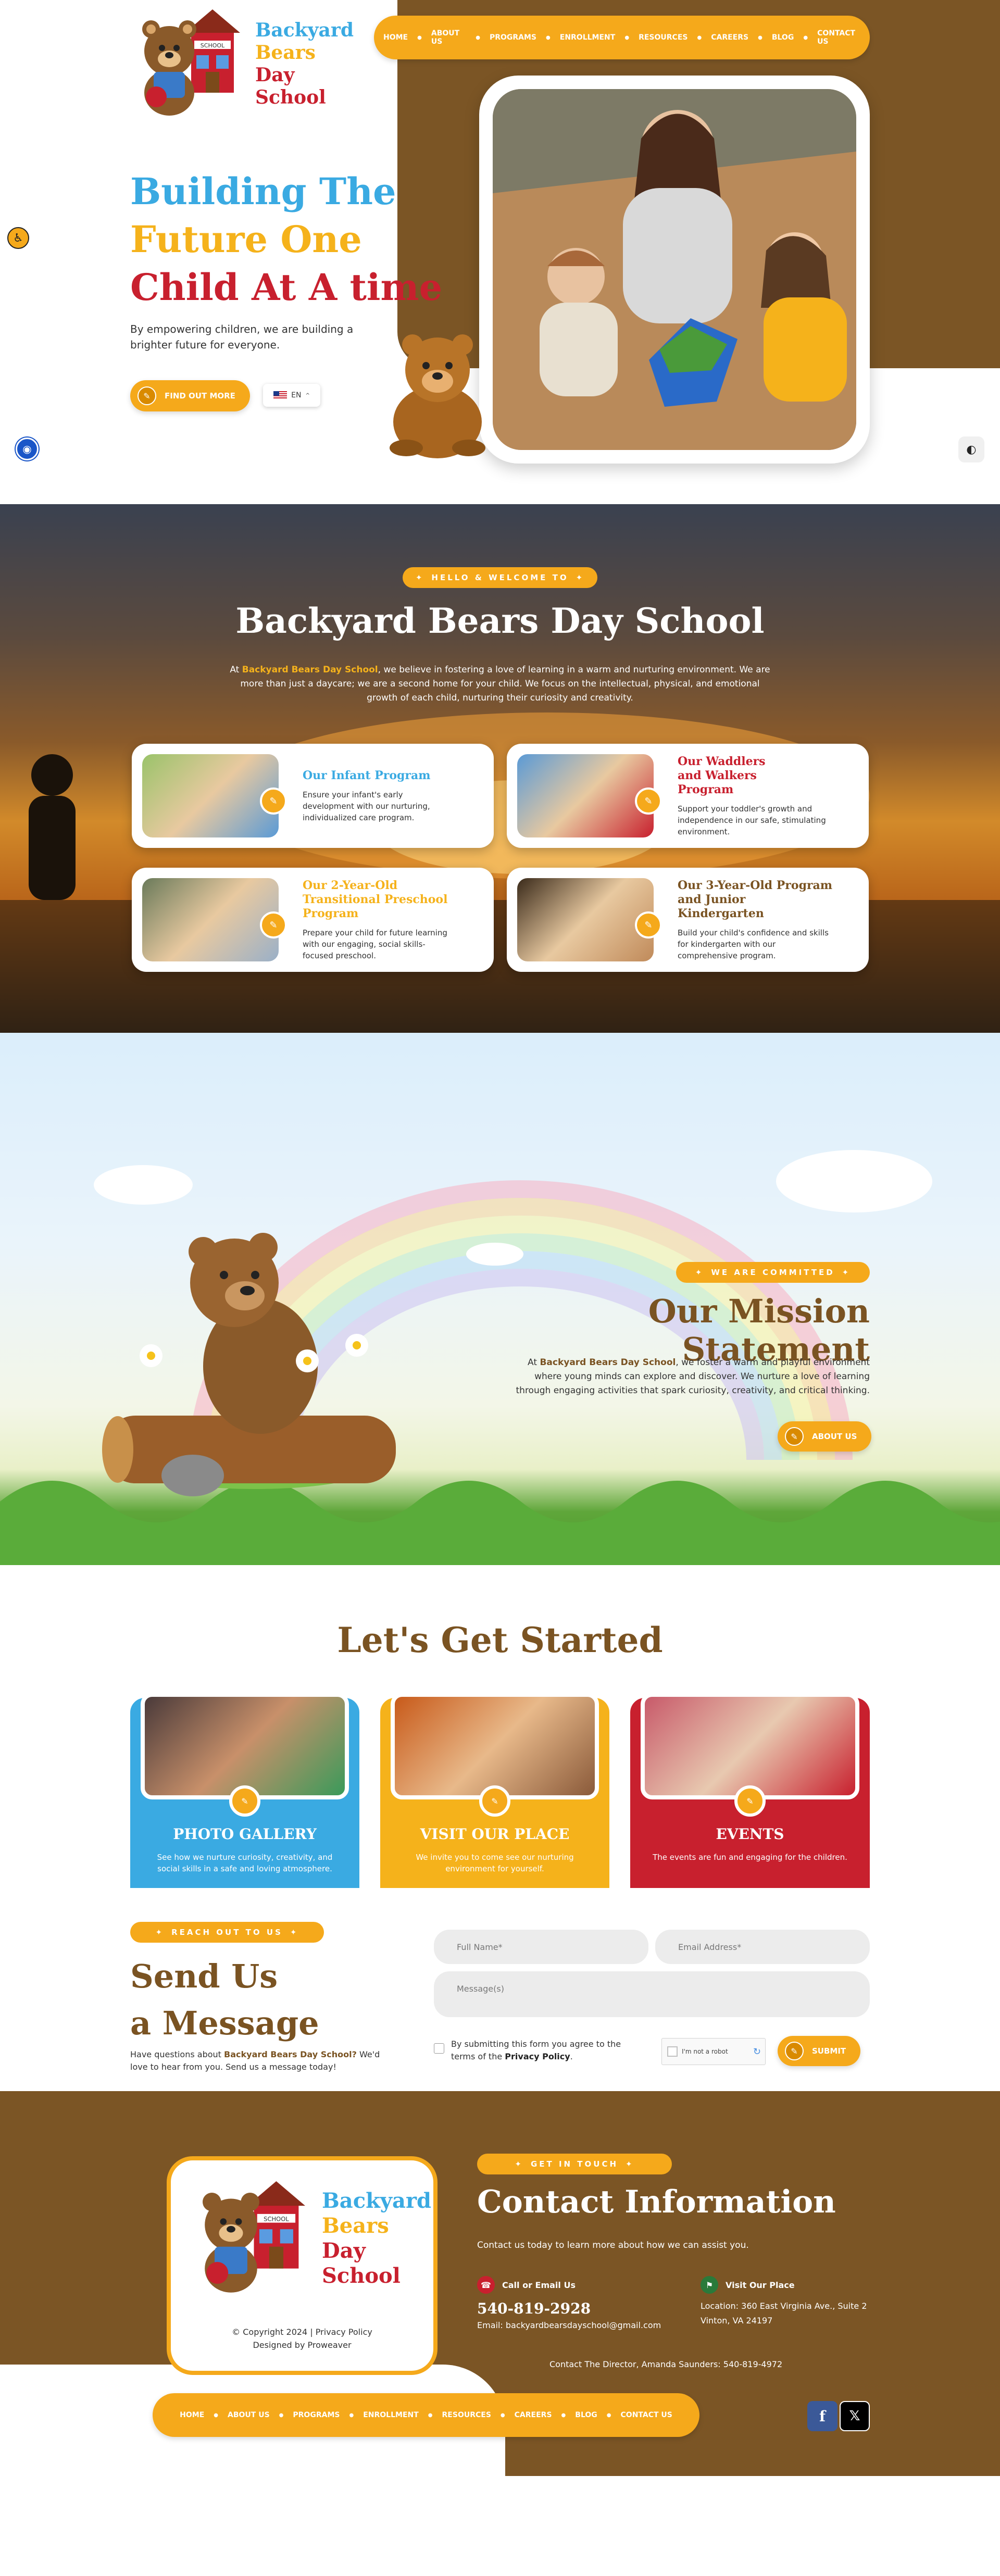  Describe the element at coordinates (773, 1272) in the screenshot. I see `mission-pill: ✦ WE ARE COMMITTED ✦` at that location.